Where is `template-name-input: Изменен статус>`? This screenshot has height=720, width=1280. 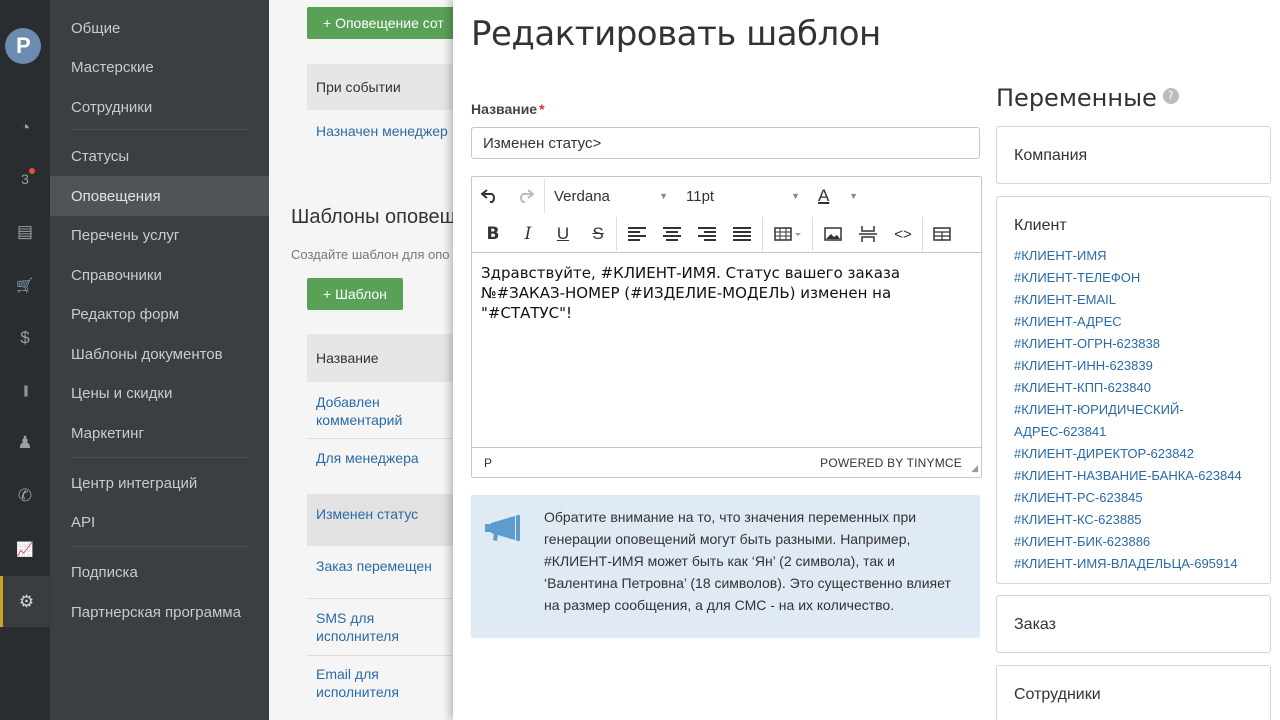
template-name-input: Изменен статус> is located at coordinates (725, 143).